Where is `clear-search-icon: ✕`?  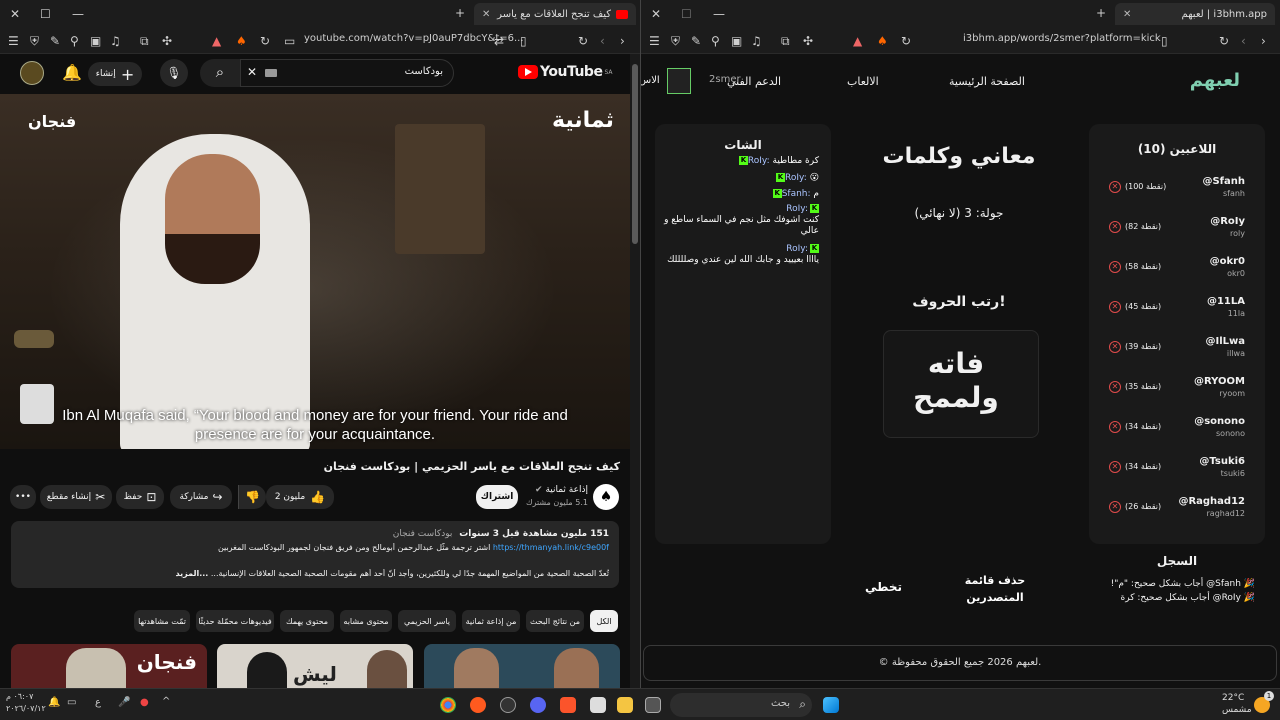
clear-search-icon: ✕ is located at coordinates (252, 72).